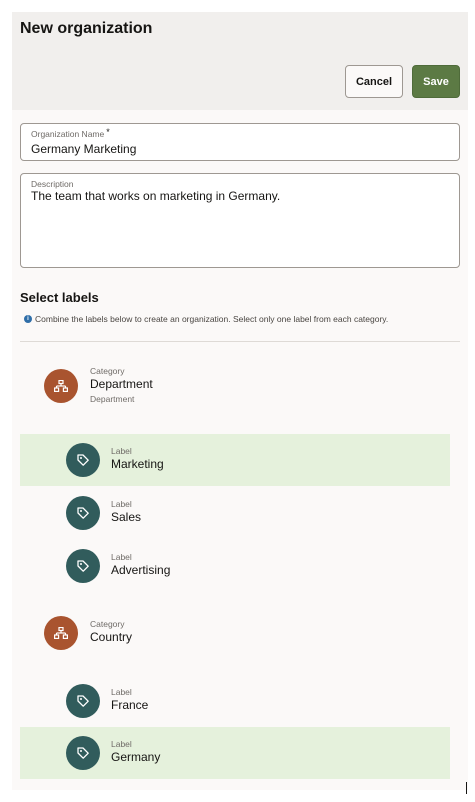  What do you see at coordinates (83, 149) in the screenshot?
I see `organization-name-value: Germany Marketing` at bounding box center [83, 149].